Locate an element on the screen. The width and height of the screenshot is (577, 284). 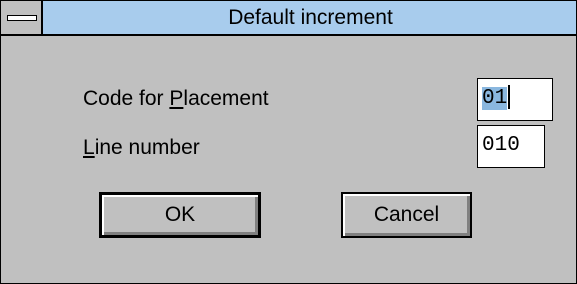
system-menu-button is located at coordinates (22, 17).